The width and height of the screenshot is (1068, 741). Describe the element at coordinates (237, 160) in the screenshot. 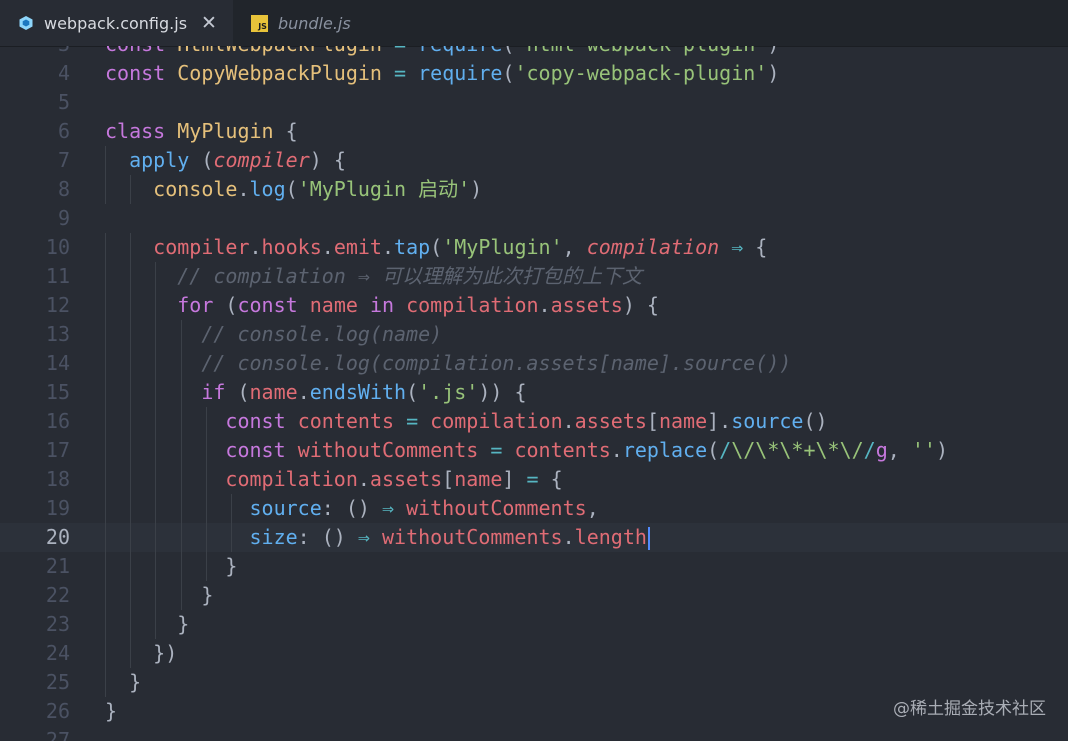

I see `code-text: apply (compiler) {` at that location.